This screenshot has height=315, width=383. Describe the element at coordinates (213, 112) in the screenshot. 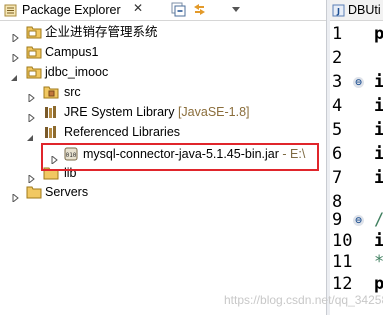

I see `tree-item-decoration: [JavaSE-1.8]` at that location.